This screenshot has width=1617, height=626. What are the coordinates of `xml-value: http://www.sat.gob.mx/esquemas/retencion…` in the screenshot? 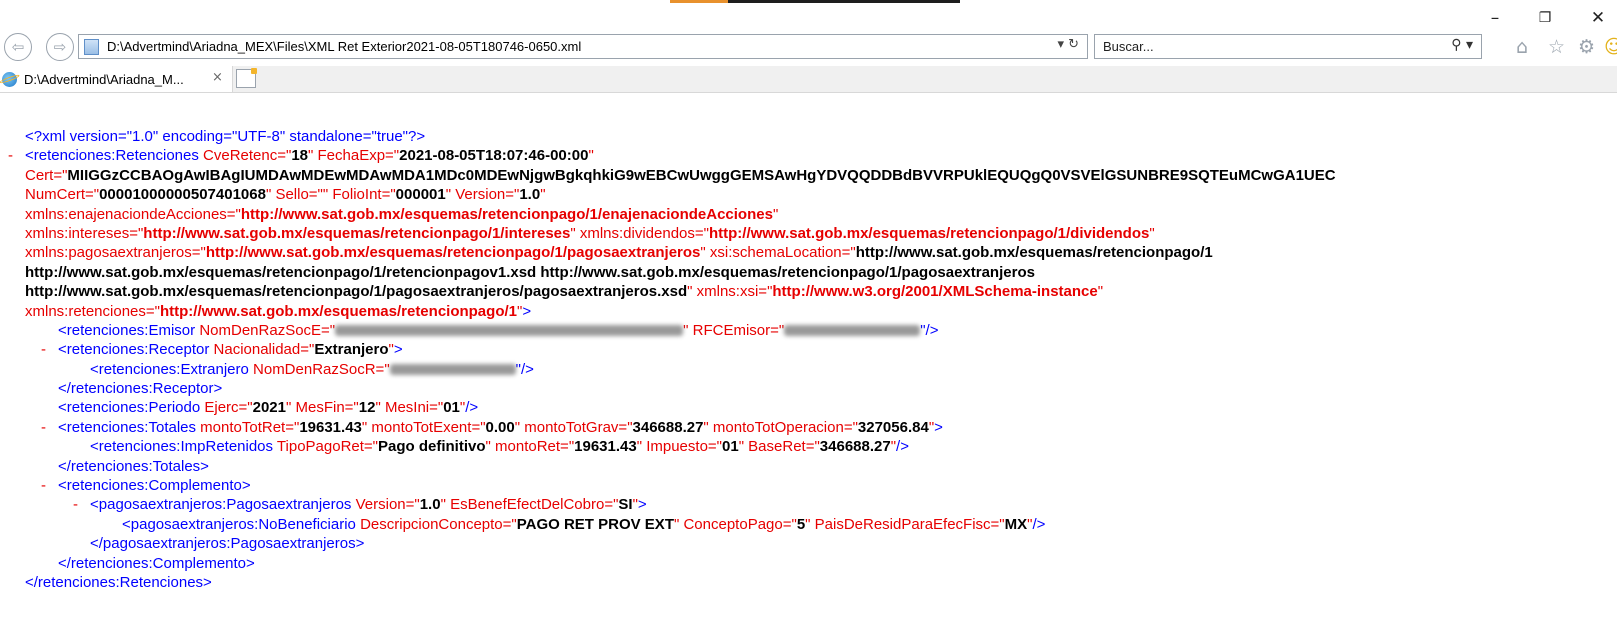 It's located at (1034, 253).